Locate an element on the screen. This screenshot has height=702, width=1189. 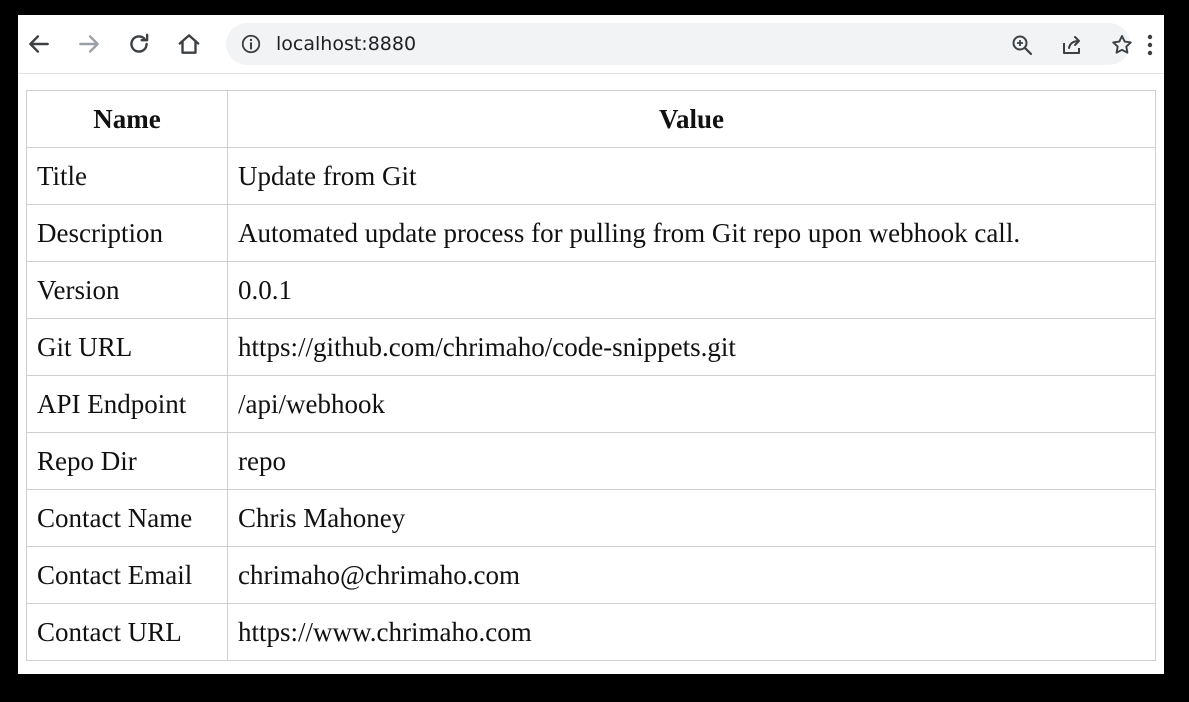
info-icon is located at coordinates (251, 44).